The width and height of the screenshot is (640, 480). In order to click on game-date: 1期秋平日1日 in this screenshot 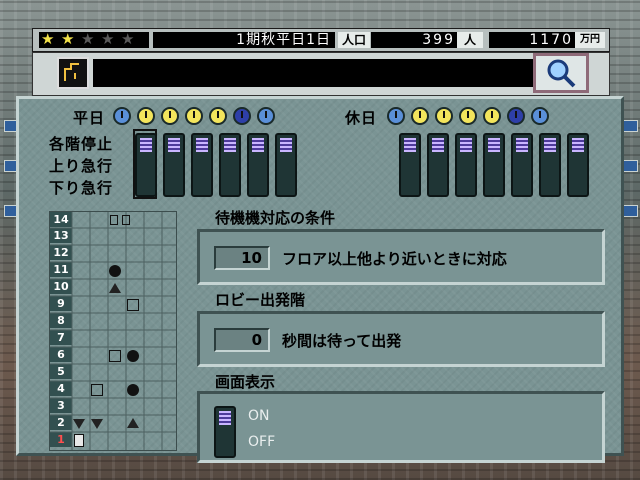, I will do `click(244, 40)`.